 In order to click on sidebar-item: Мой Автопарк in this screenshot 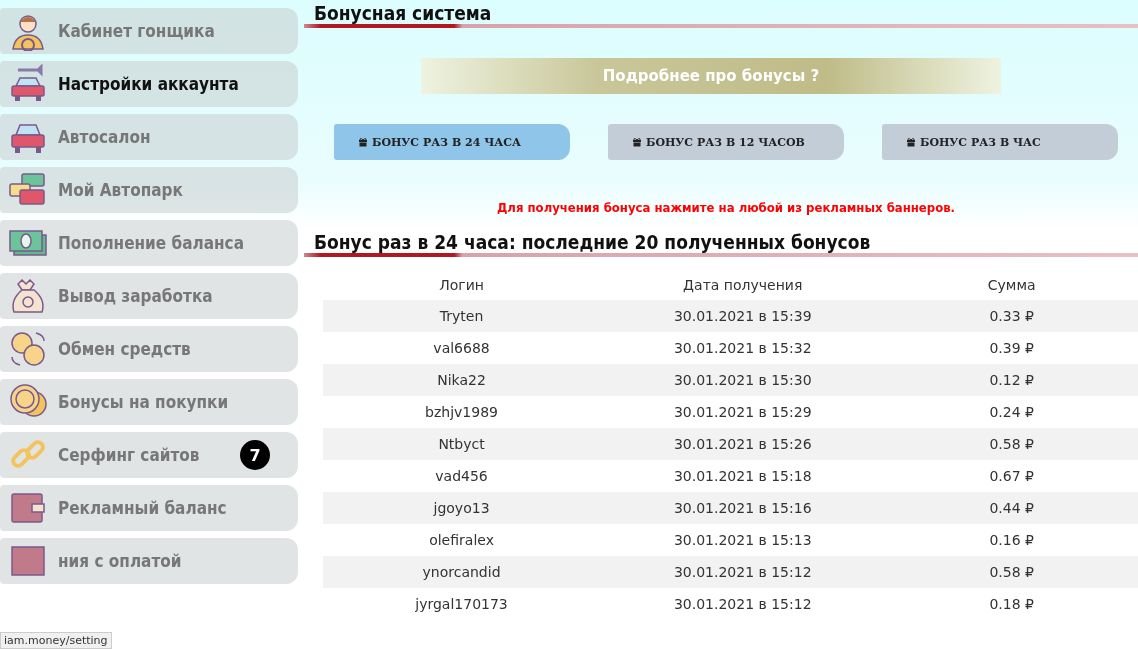, I will do `click(149, 190)`.